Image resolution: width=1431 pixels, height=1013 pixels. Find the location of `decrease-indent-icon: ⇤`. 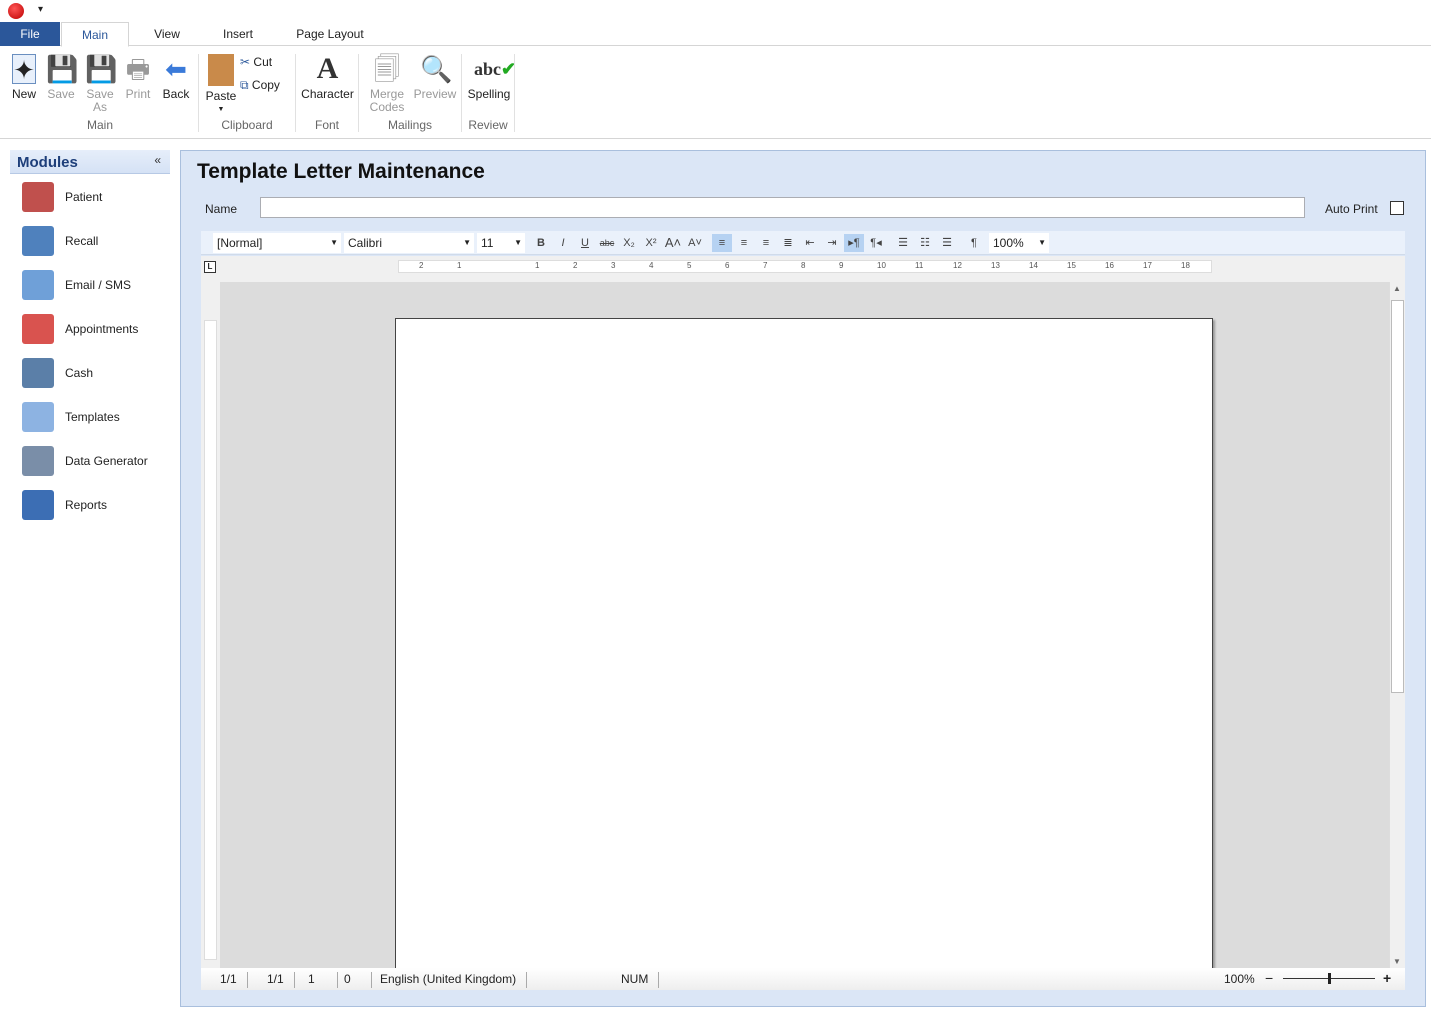

decrease-indent-icon: ⇤ is located at coordinates (810, 243).